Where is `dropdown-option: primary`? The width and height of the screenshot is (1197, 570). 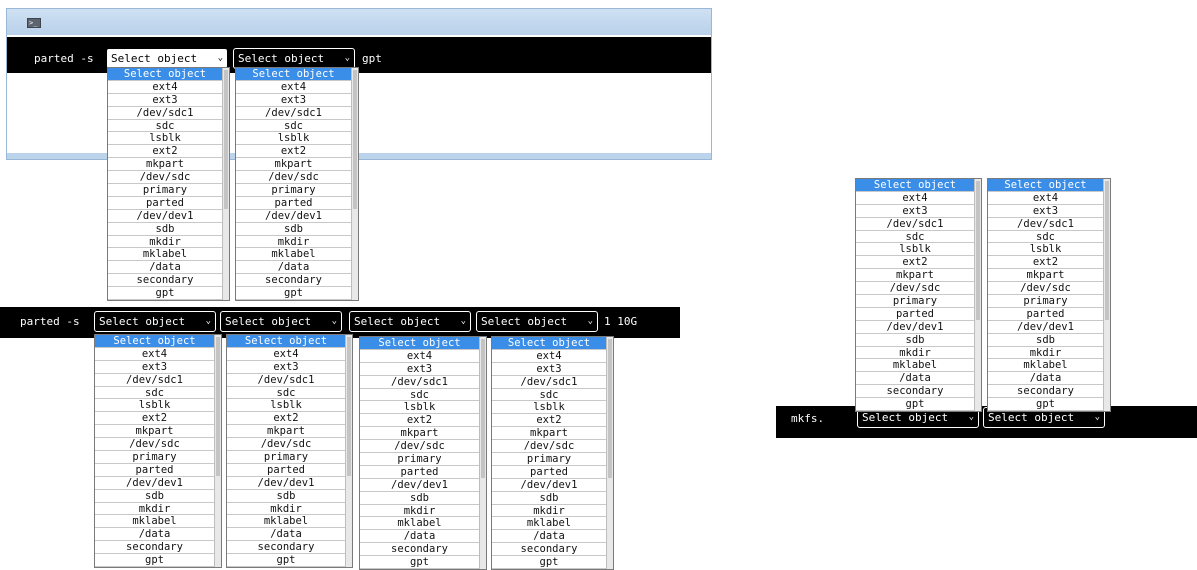 dropdown-option: primary is located at coordinates (915, 301).